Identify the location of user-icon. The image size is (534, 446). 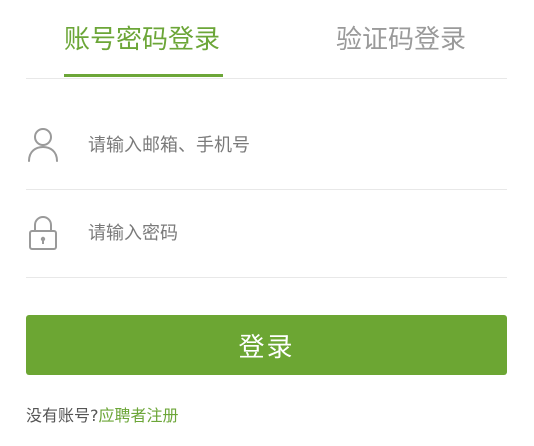
(43, 145).